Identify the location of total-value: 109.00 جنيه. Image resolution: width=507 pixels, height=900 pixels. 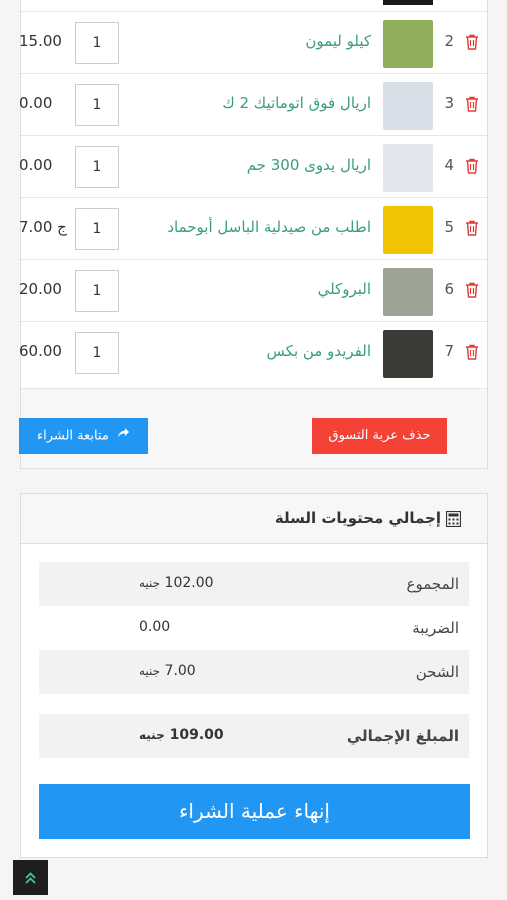
(181, 735).